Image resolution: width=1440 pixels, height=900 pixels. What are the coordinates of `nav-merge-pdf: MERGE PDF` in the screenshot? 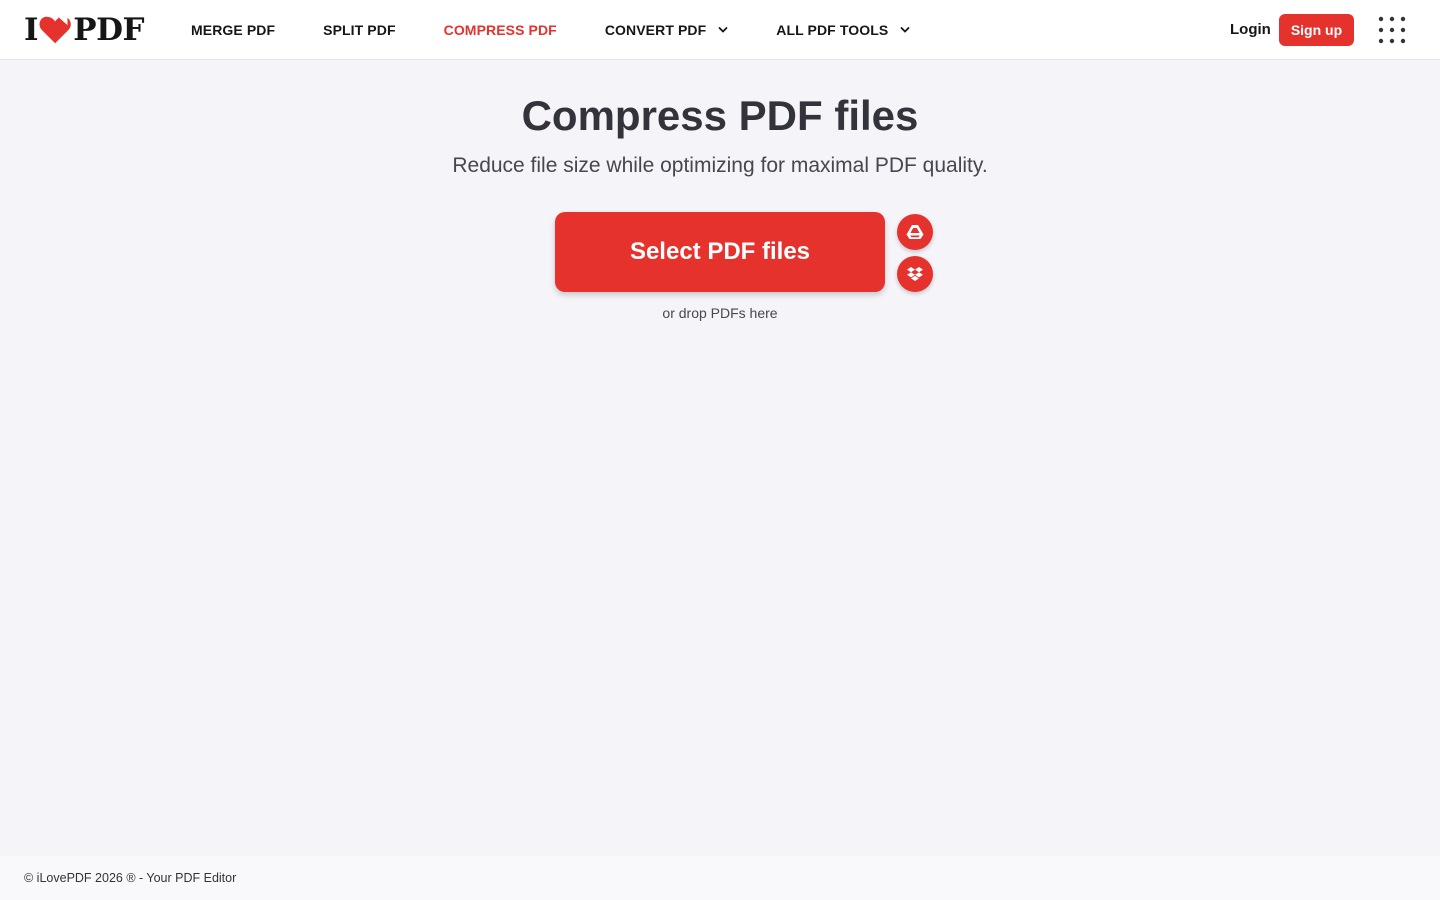 It's located at (233, 30).